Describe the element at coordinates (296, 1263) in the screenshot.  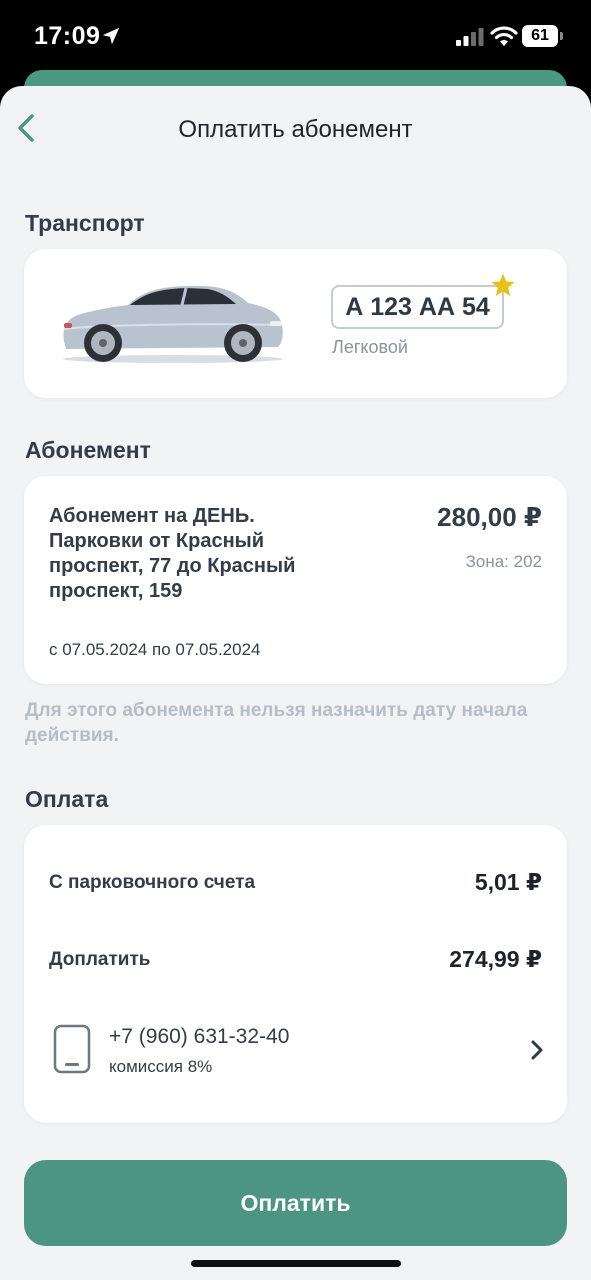
I see `home-indicator` at that location.